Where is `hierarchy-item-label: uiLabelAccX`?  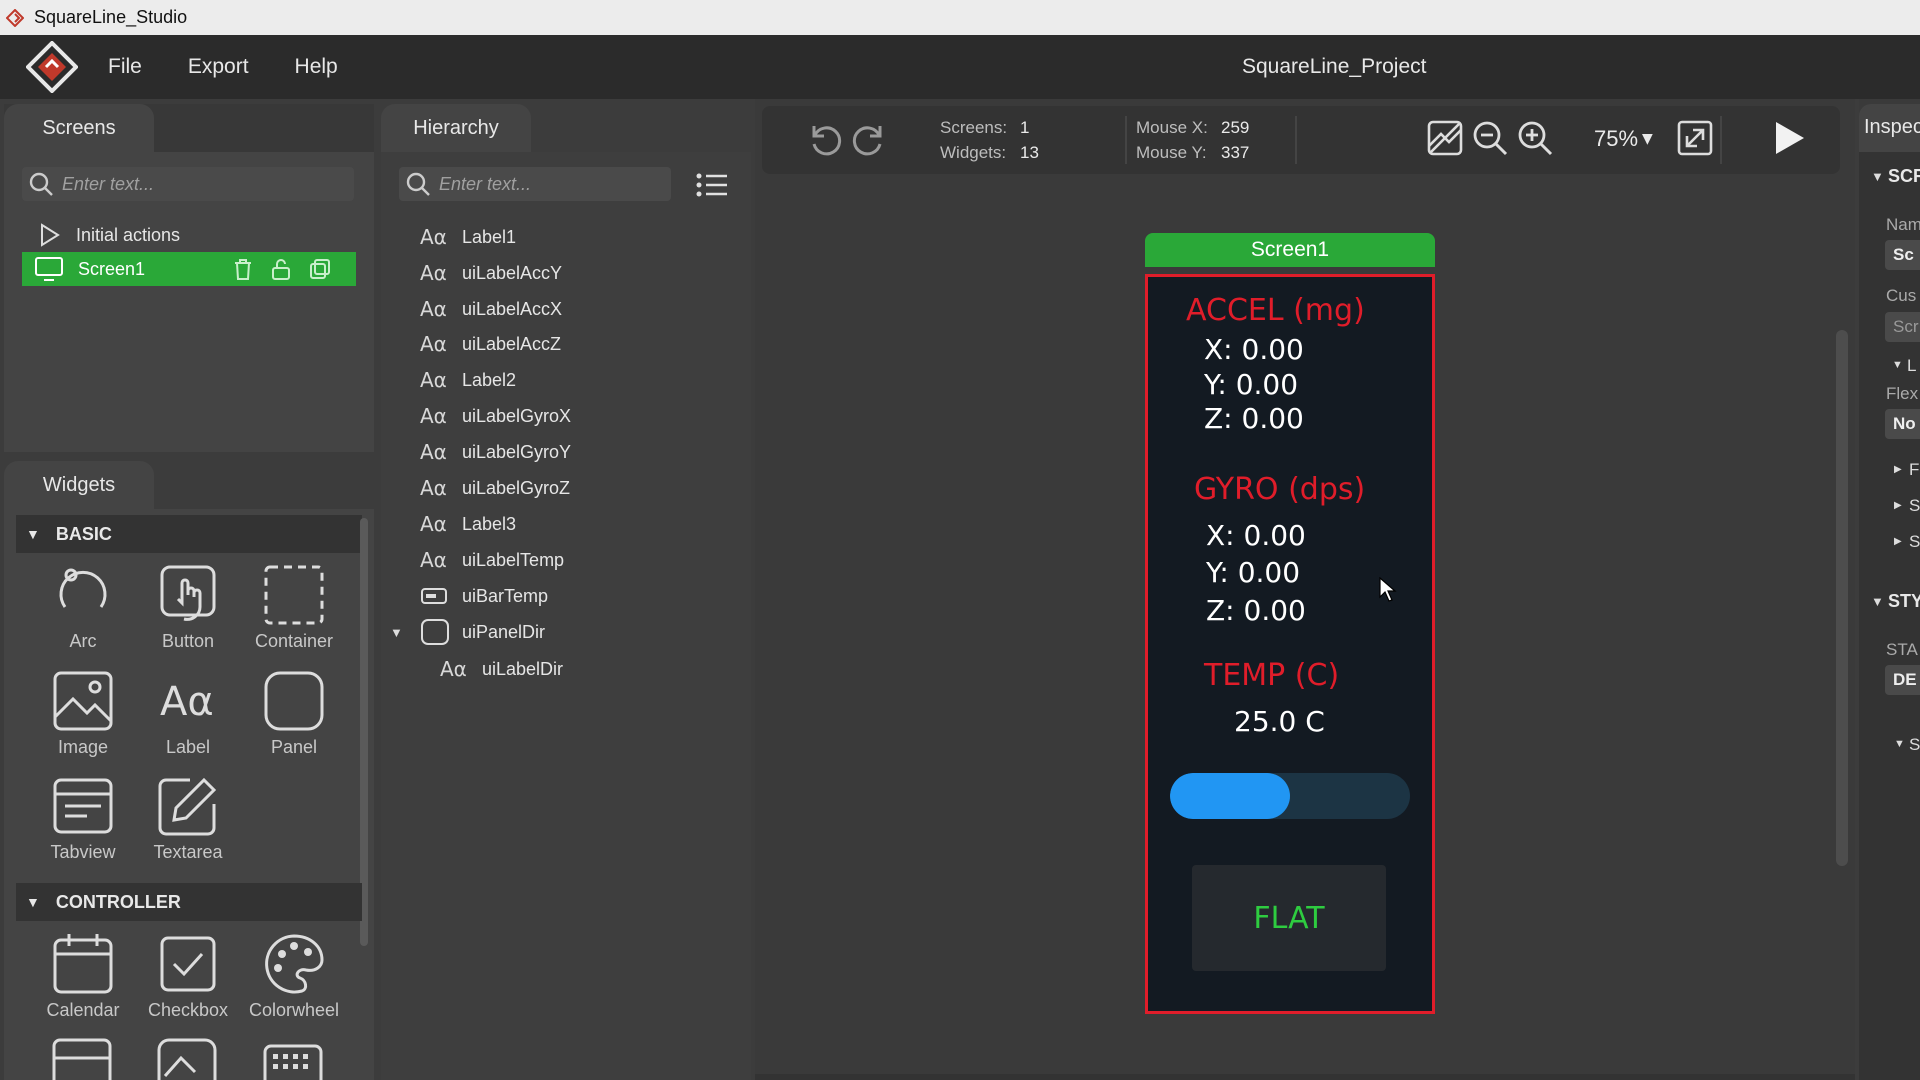
hierarchy-item-label: uiLabelAccX is located at coordinates (512, 308).